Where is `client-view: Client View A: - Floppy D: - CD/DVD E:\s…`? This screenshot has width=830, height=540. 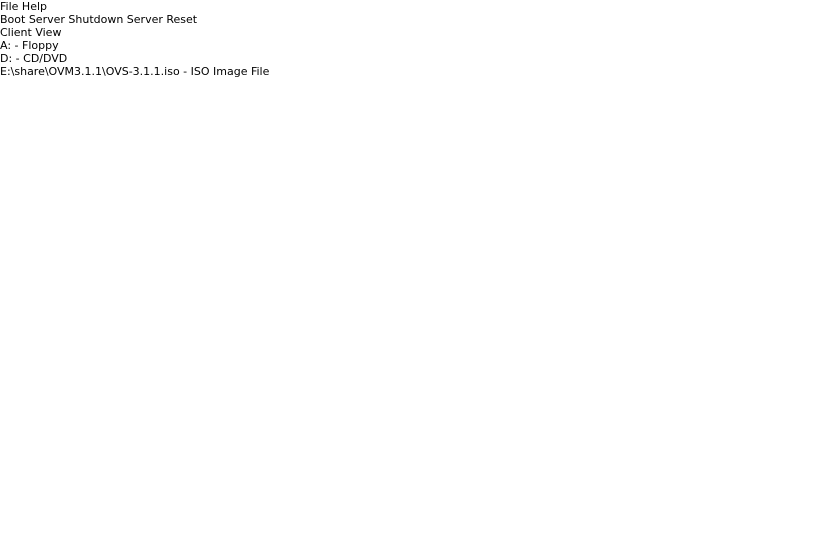
client-view: Client View A: - Floppy D: - CD/DVD E:\s… is located at coordinates (415, 52).